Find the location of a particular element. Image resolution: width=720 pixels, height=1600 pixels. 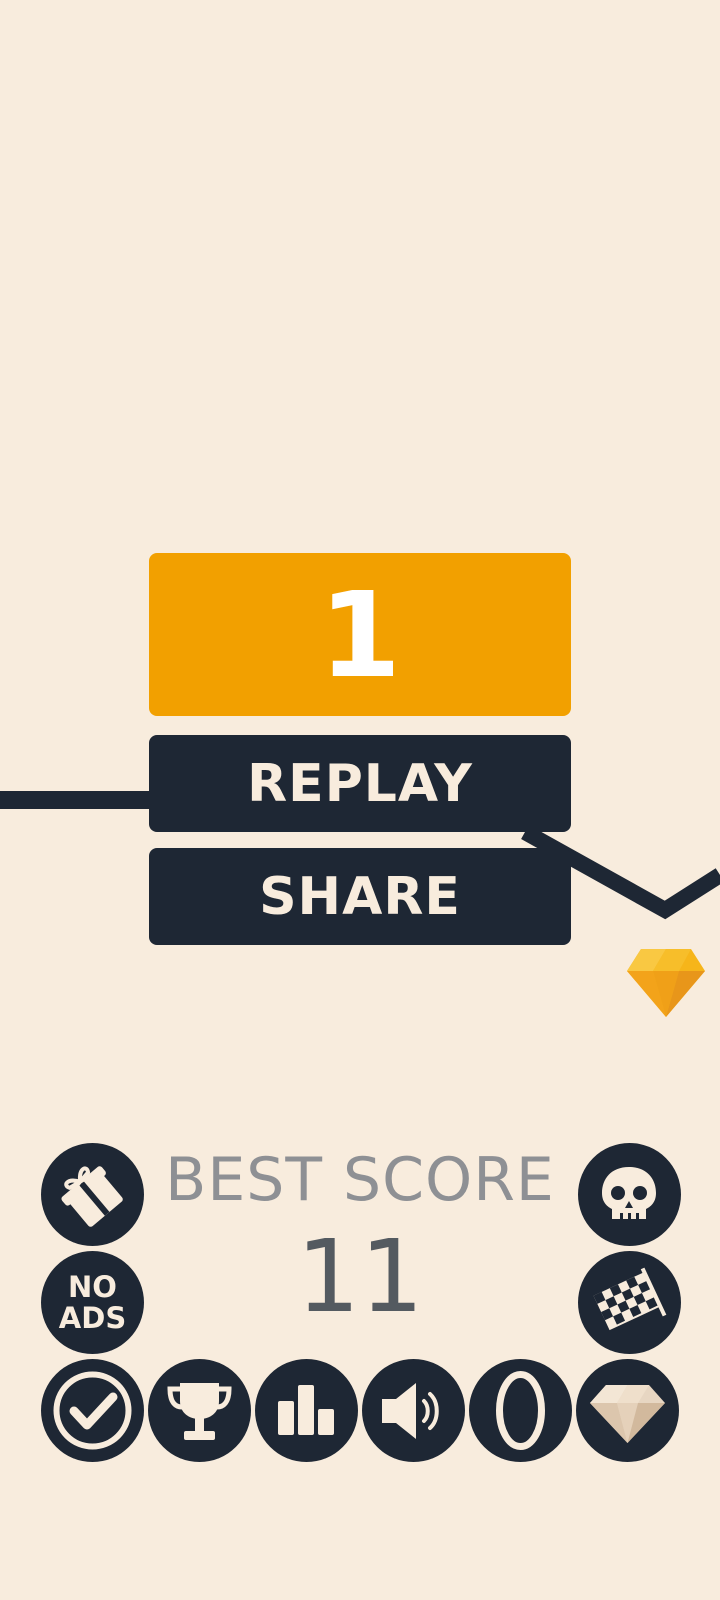

no-ads-label-line1: NO is located at coordinates (92, 1286).